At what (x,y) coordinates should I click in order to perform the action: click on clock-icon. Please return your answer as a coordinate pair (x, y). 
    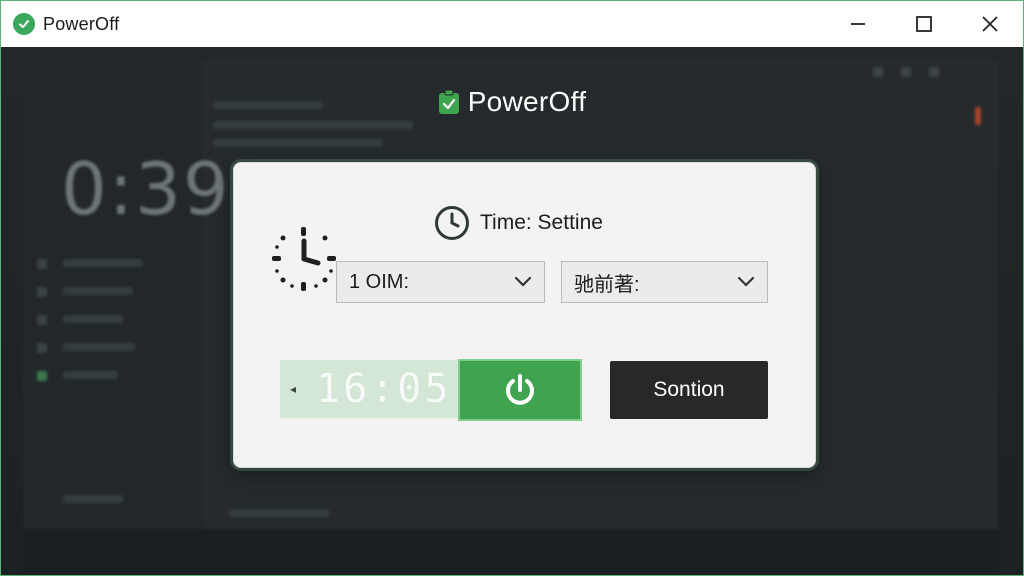
    Looking at the image, I should click on (452, 223).